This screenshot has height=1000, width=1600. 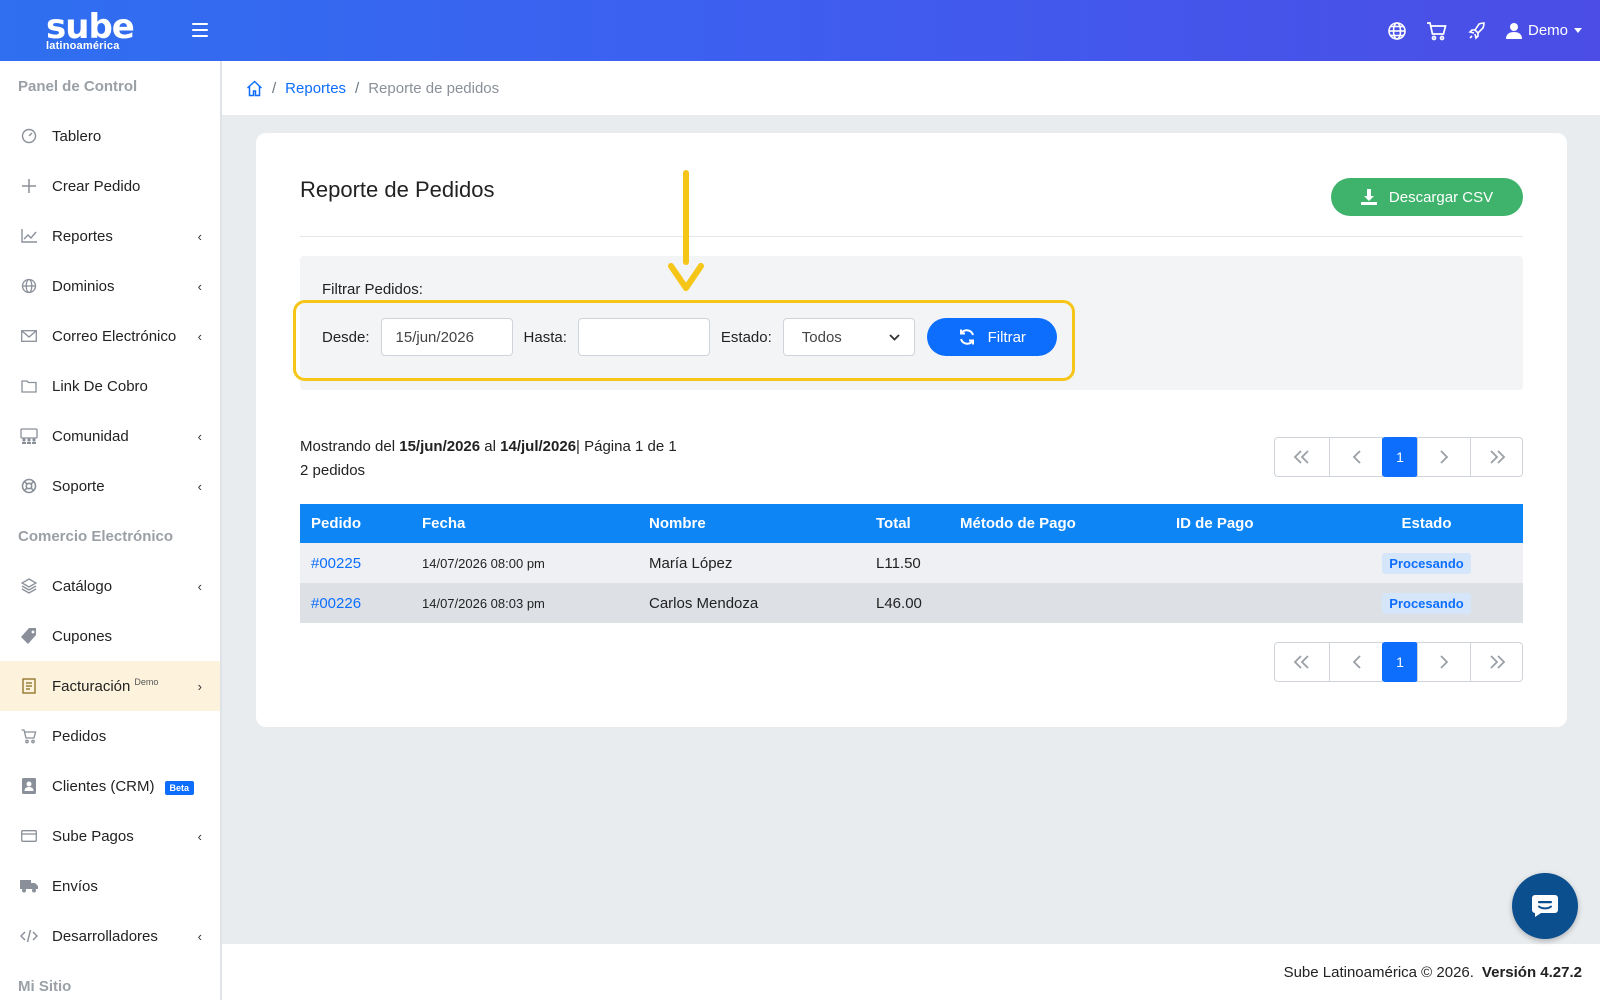 I want to click on user-menu: Demo, so click(x=1543, y=30).